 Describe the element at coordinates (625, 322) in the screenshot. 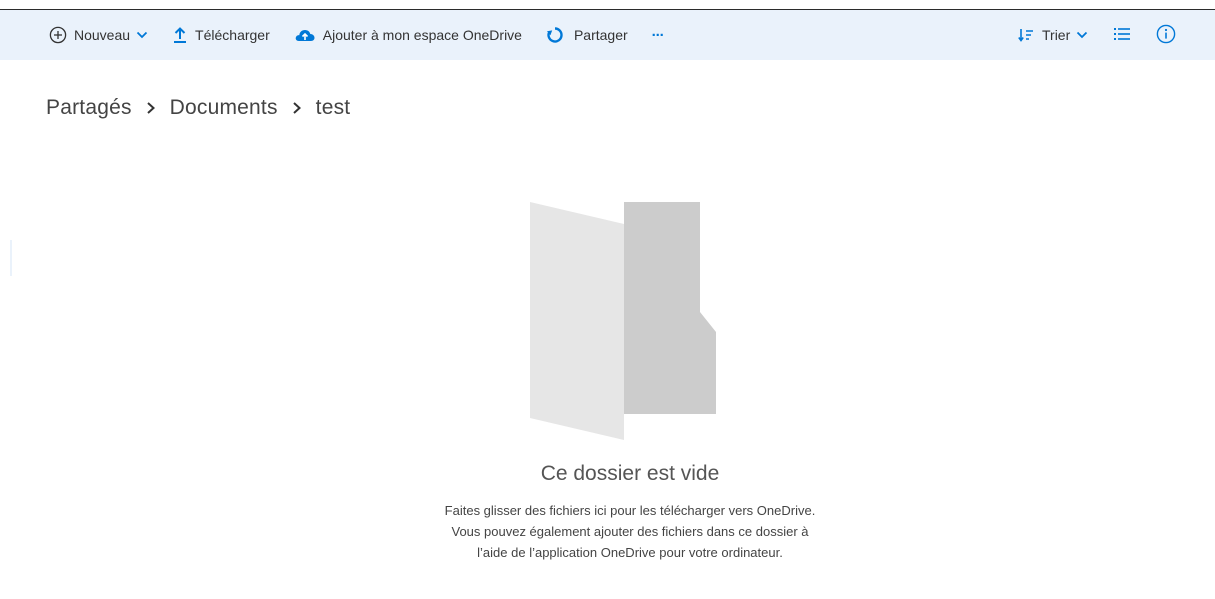

I see `empty-folder-illustration` at that location.